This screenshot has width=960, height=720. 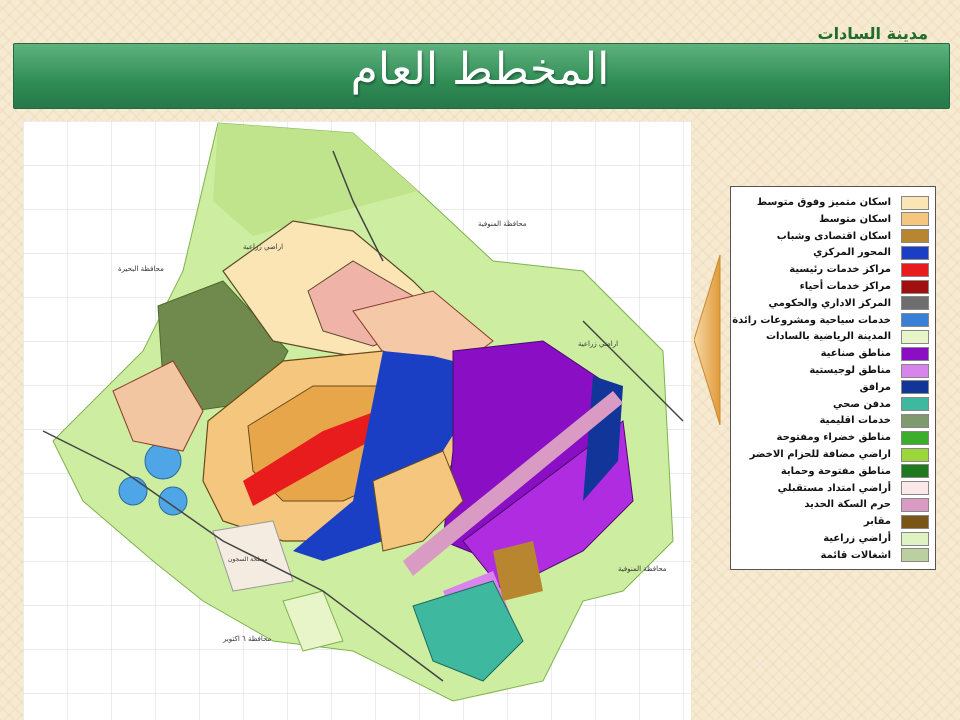 What do you see at coordinates (820, 454) in the screenshot?
I see `legend-item-label: اراضي مضافة للحزام الاخضر` at bounding box center [820, 454].